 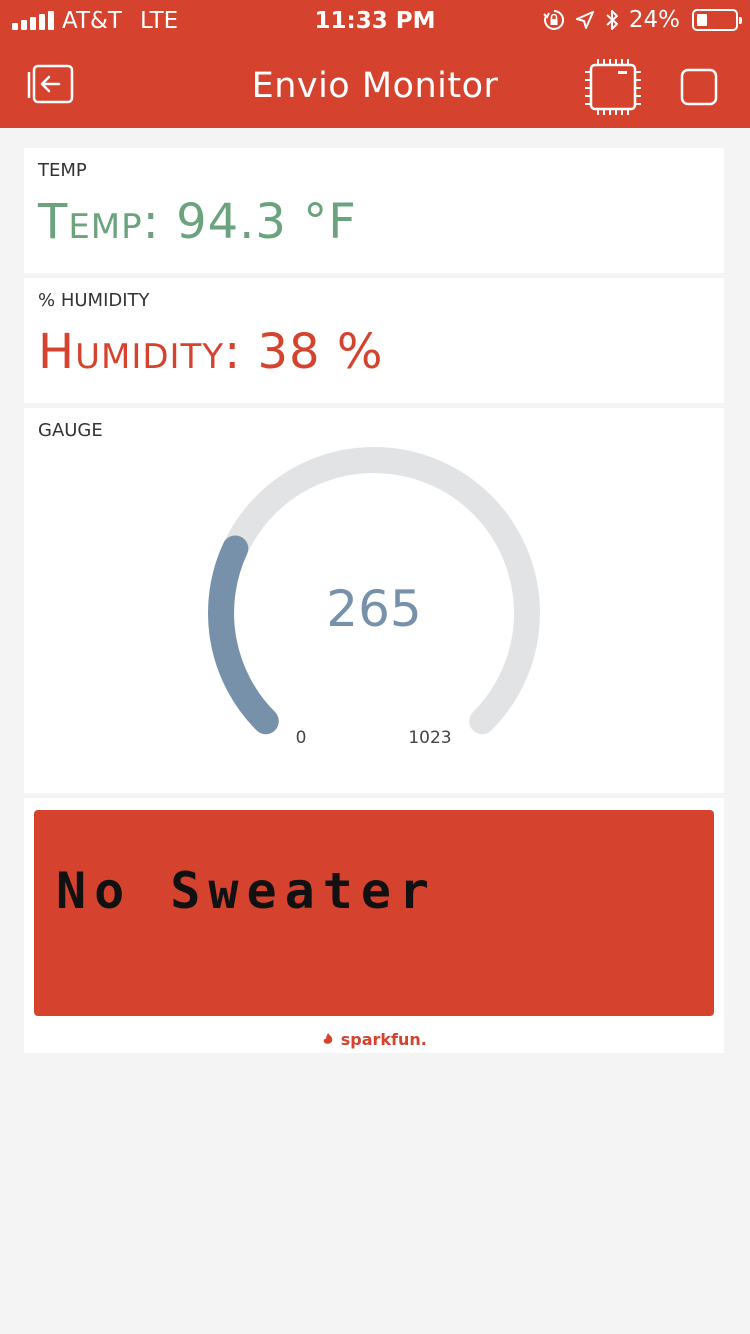 I want to click on bluetooth-icon, so click(x=612, y=20).